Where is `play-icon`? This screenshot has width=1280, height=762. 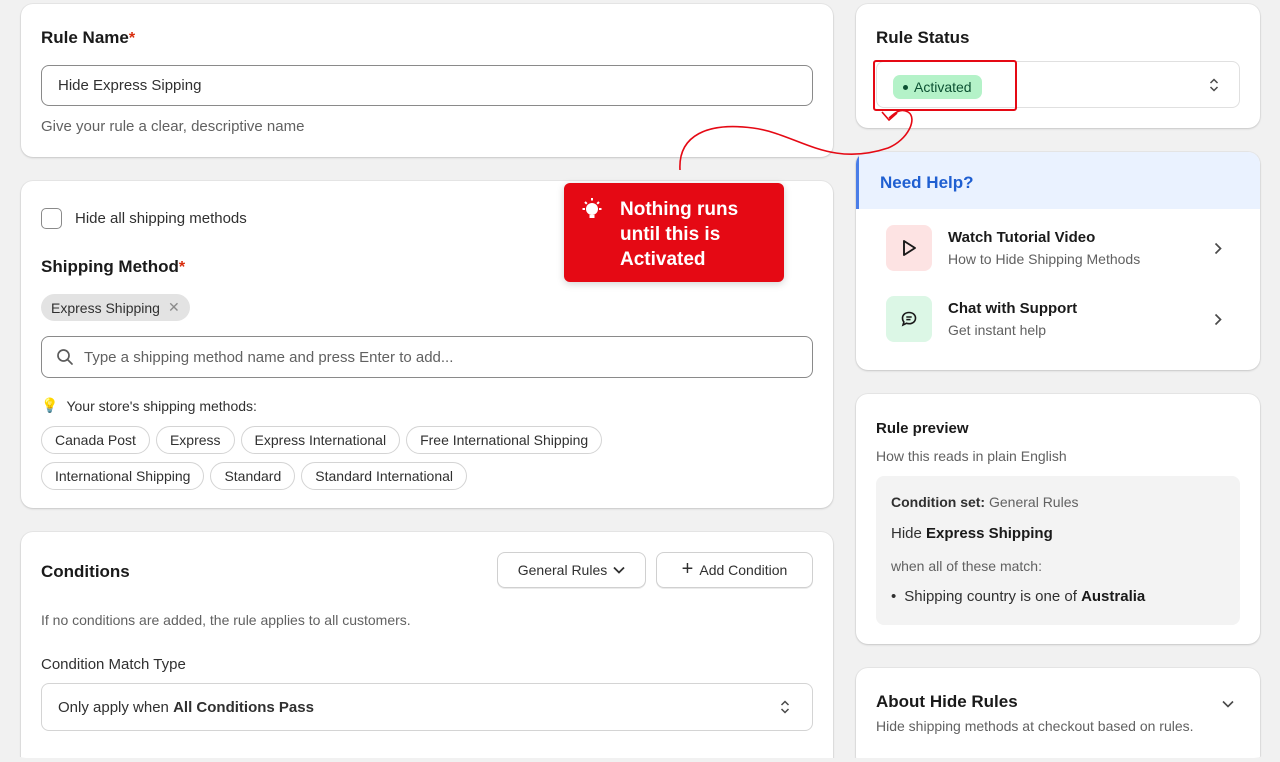
play-icon is located at coordinates (909, 248).